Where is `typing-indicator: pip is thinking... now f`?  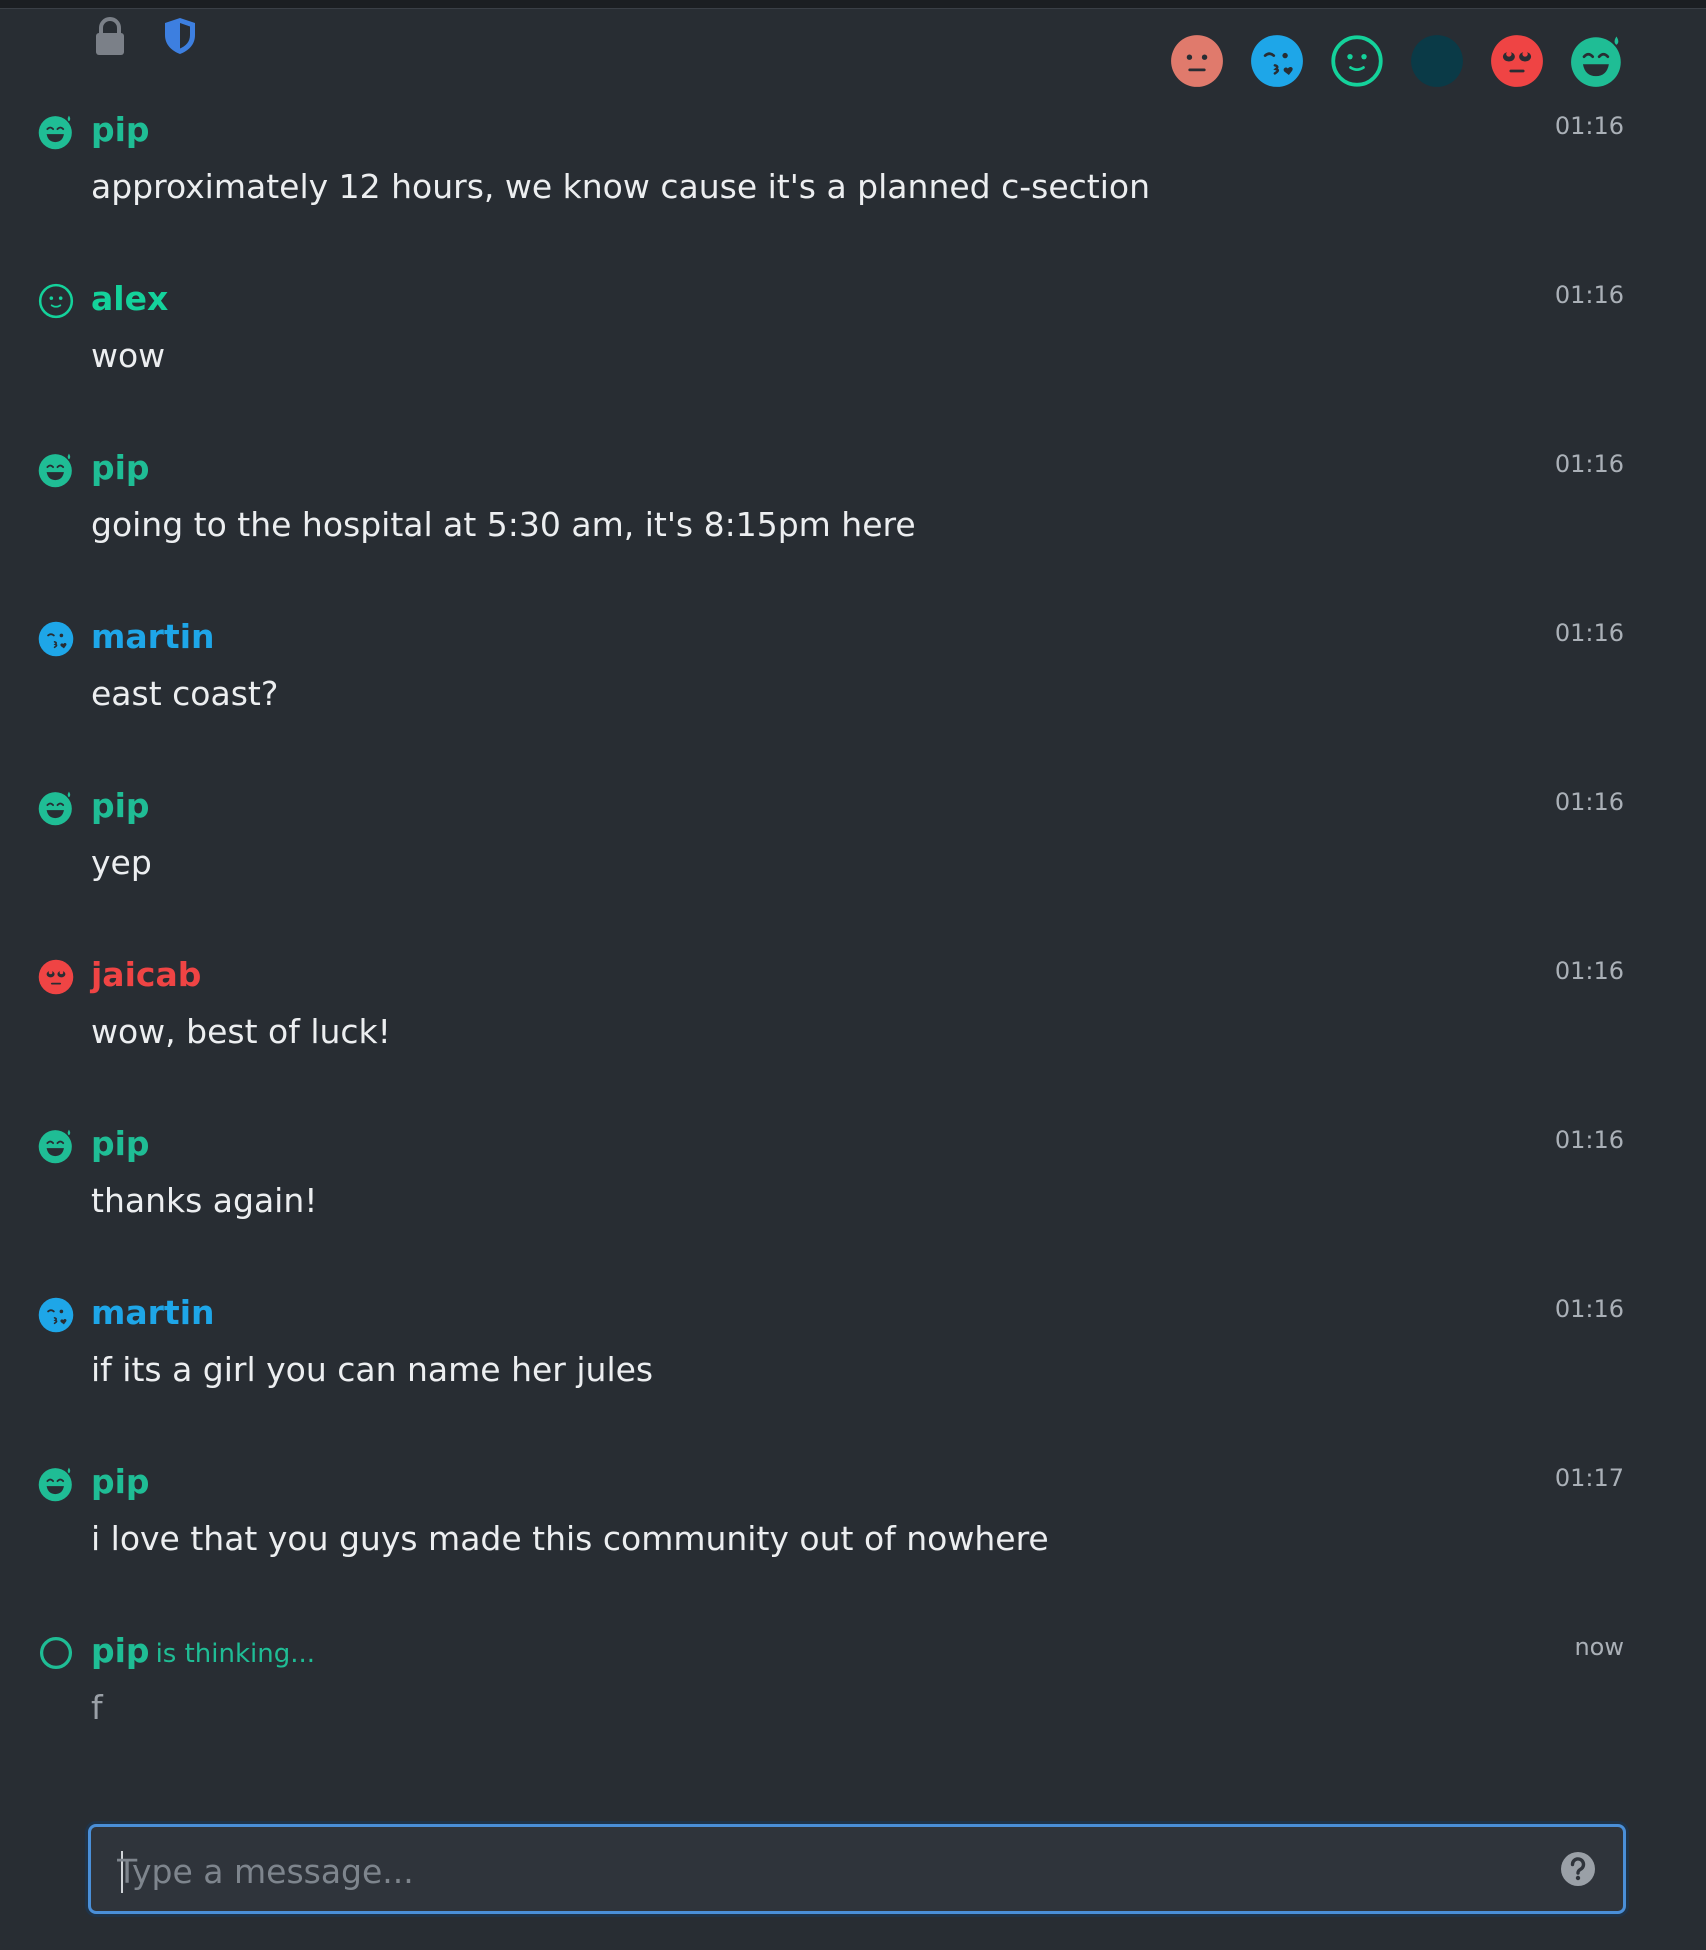 typing-indicator: pip is thinking... now f is located at coordinates (853, 1709).